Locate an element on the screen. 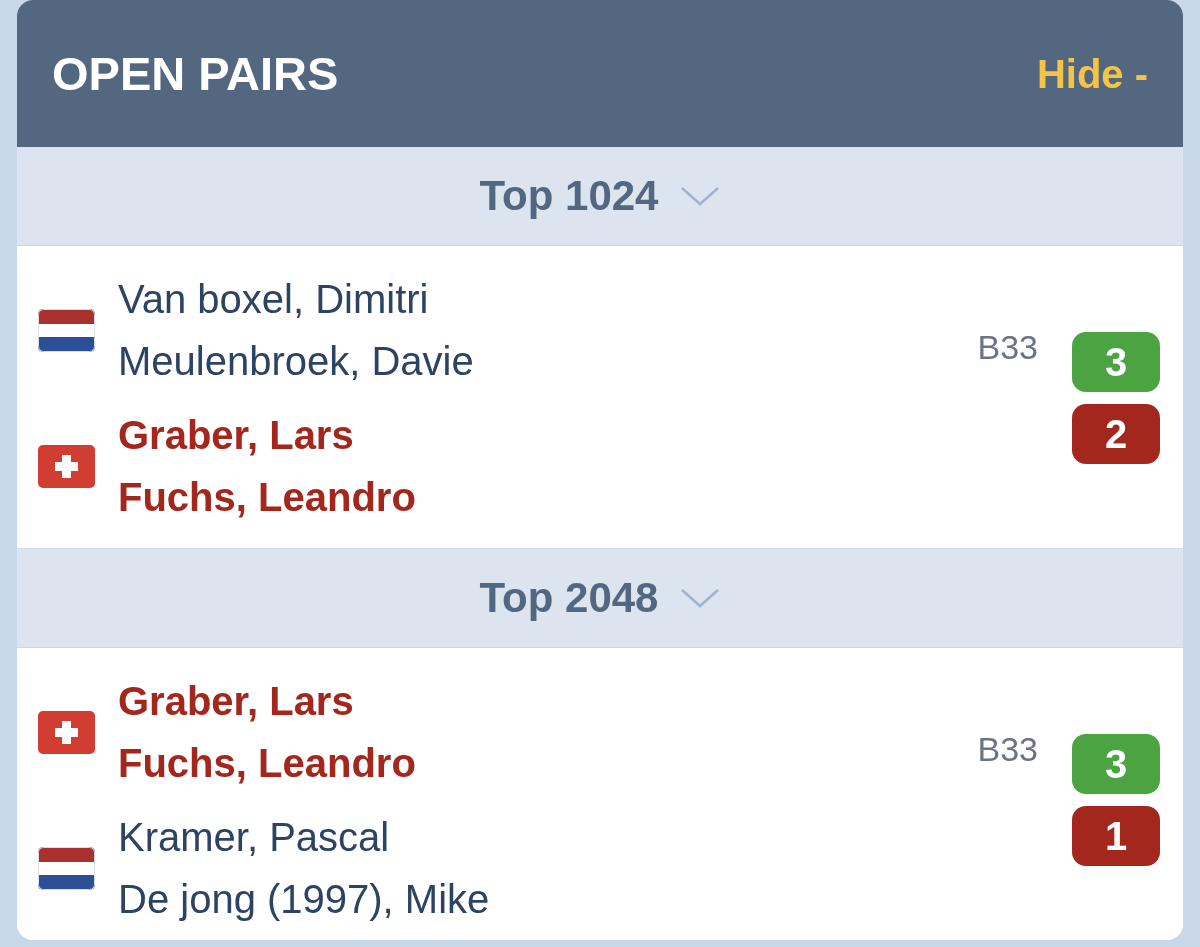  hide-link: Hide - is located at coordinates (1092, 73).